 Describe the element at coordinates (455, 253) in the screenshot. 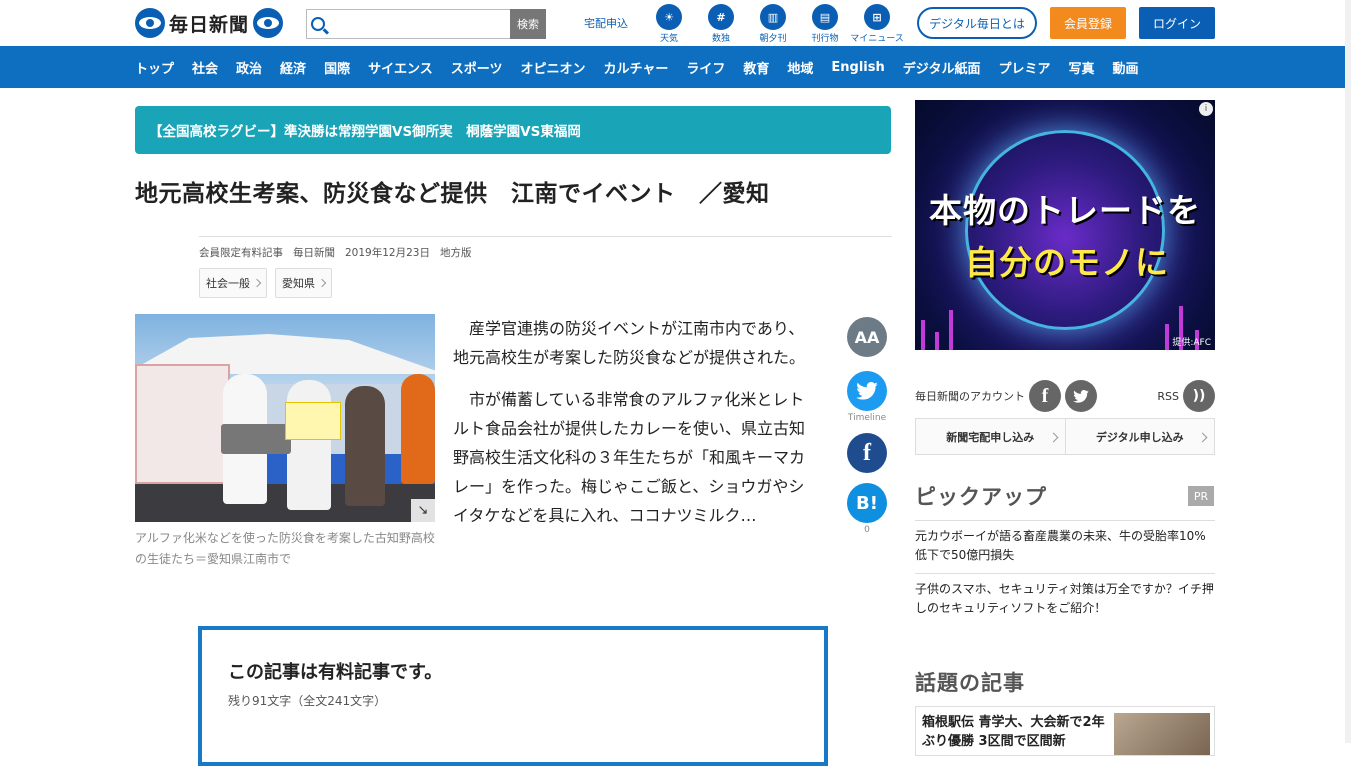

I see `article-edition: 地方版` at that location.